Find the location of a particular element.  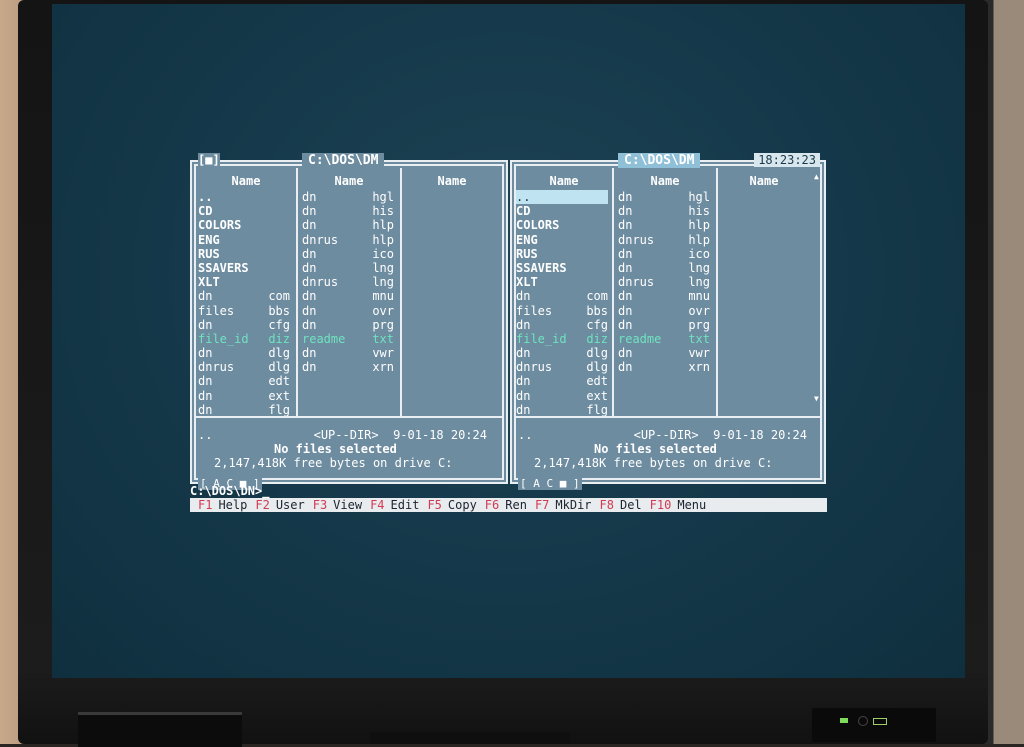

function-key-f8: F8 Del is located at coordinates (617, 505).